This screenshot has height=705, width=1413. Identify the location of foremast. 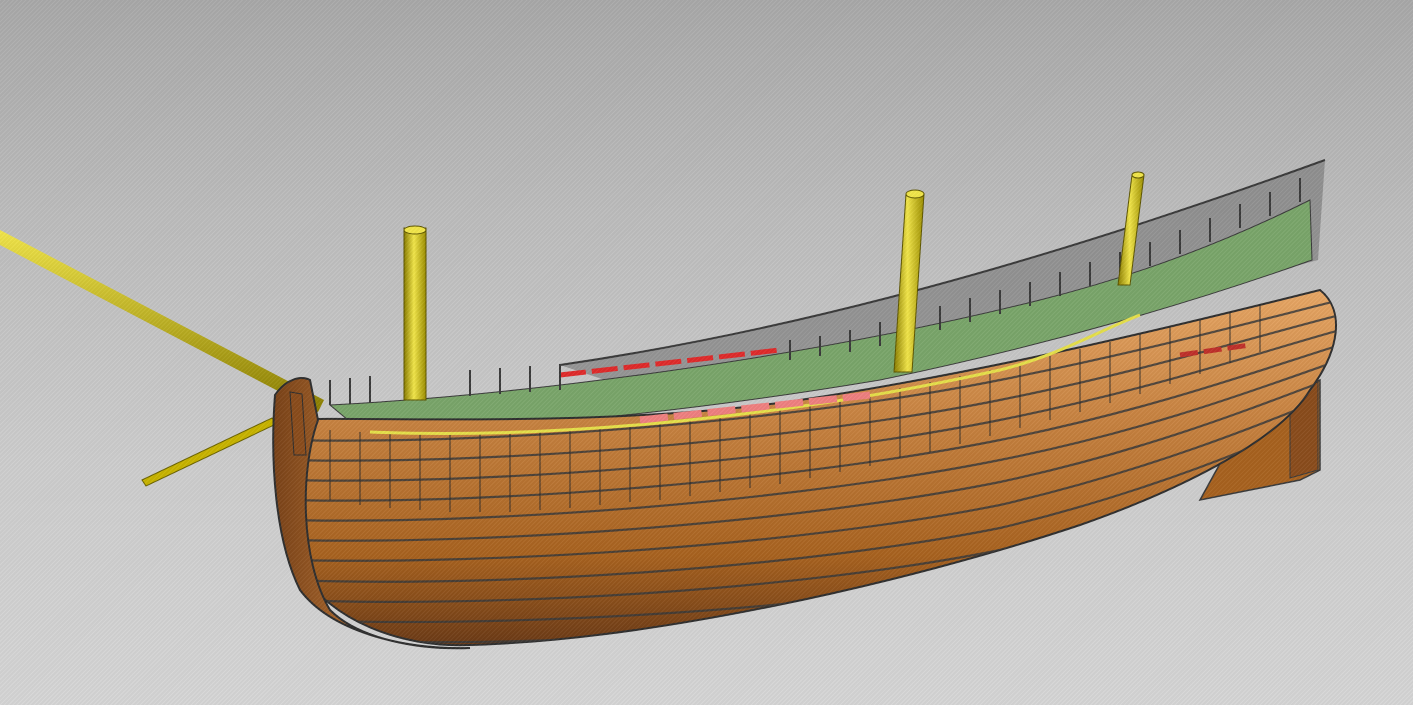
(415, 313).